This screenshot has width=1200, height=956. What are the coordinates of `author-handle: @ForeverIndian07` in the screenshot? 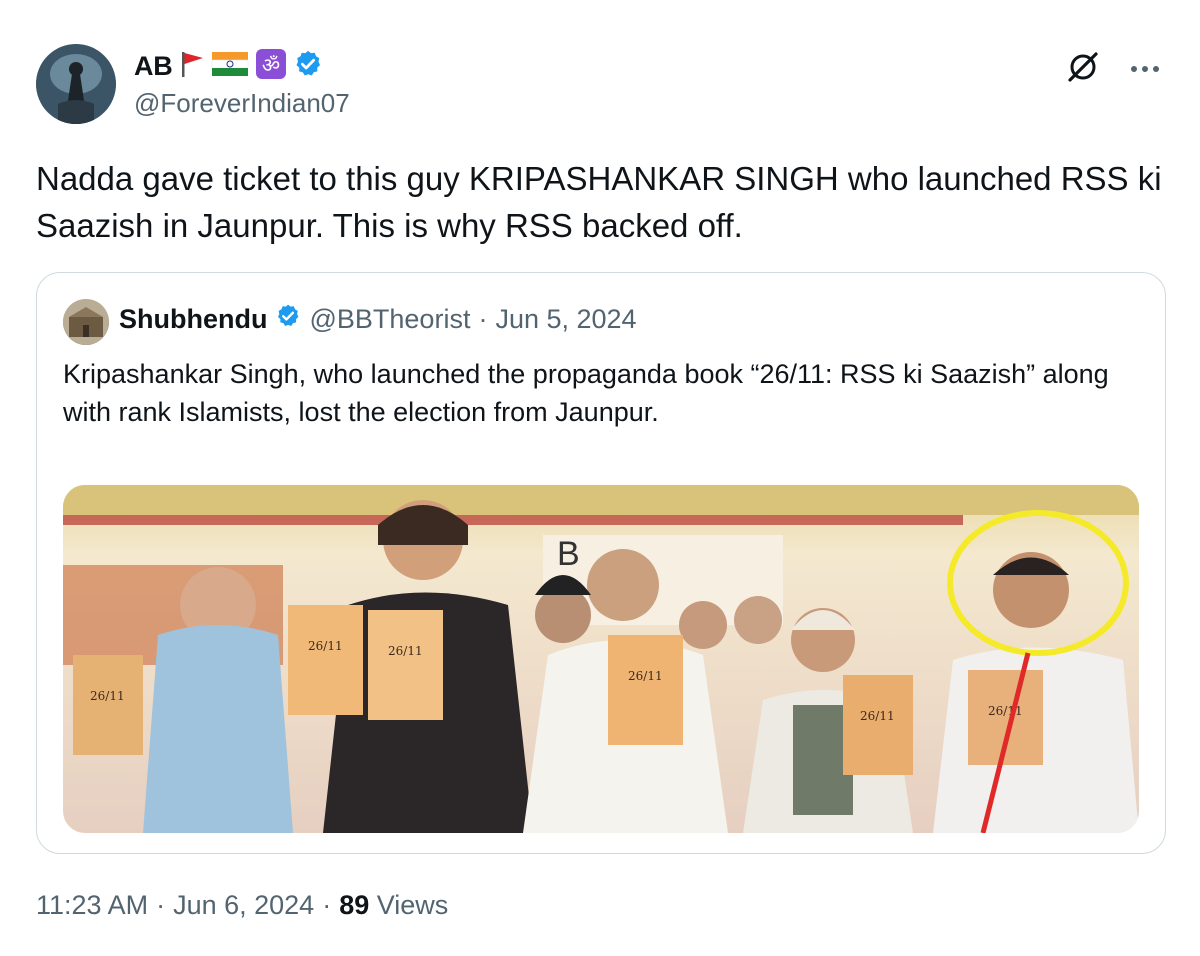 It's located at (242, 103).